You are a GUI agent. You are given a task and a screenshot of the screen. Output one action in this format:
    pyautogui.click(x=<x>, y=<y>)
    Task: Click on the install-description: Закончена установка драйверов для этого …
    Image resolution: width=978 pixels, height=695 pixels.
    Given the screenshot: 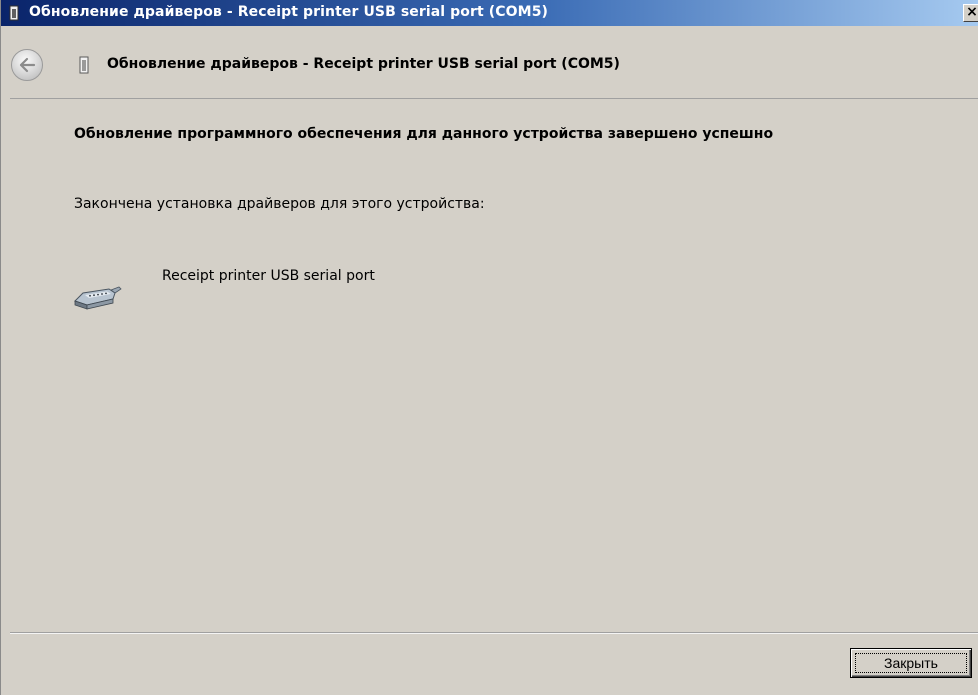 What is the action you would take?
    pyautogui.click(x=279, y=204)
    